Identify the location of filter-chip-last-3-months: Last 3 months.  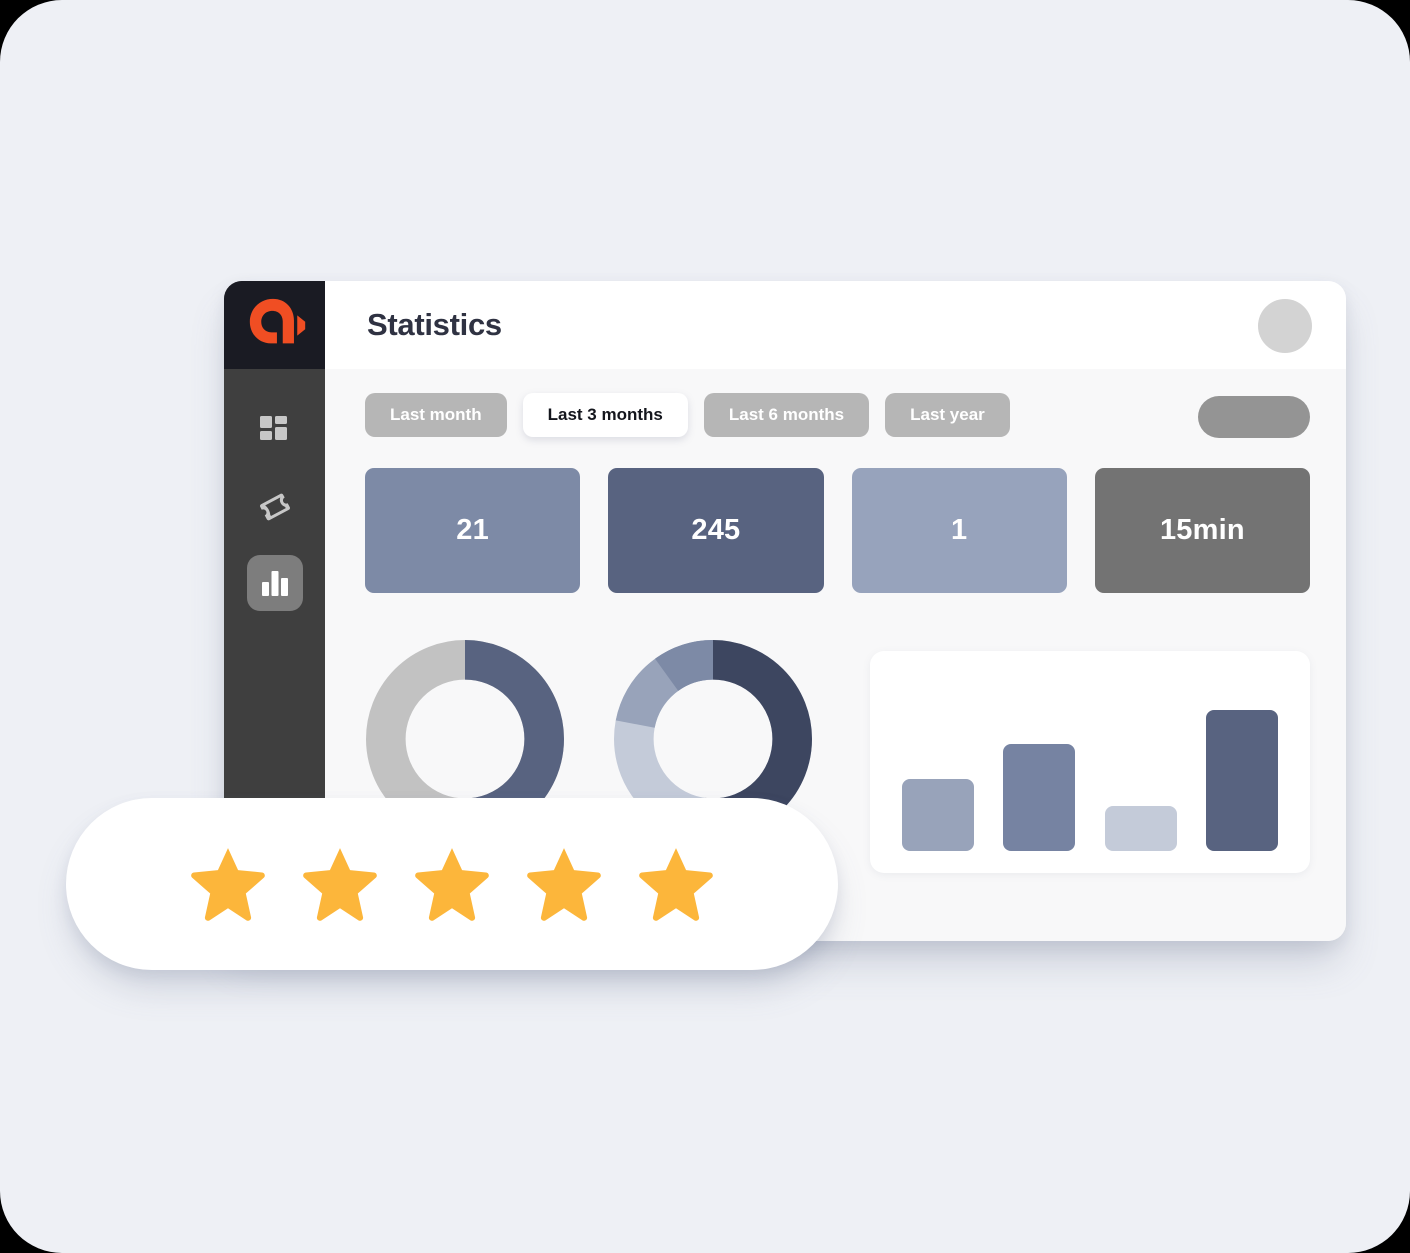
(605, 415).